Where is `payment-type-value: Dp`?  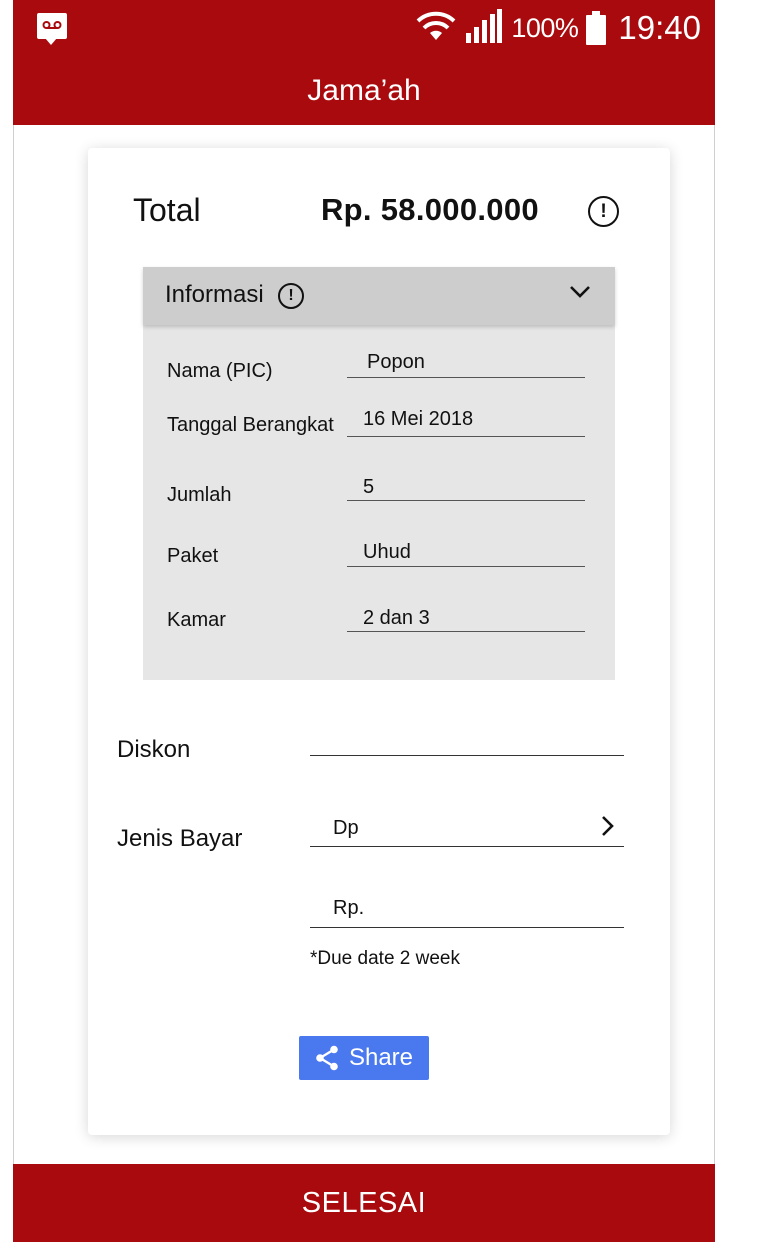
payment-type-value: Dp is located at coordinates (346, 828).